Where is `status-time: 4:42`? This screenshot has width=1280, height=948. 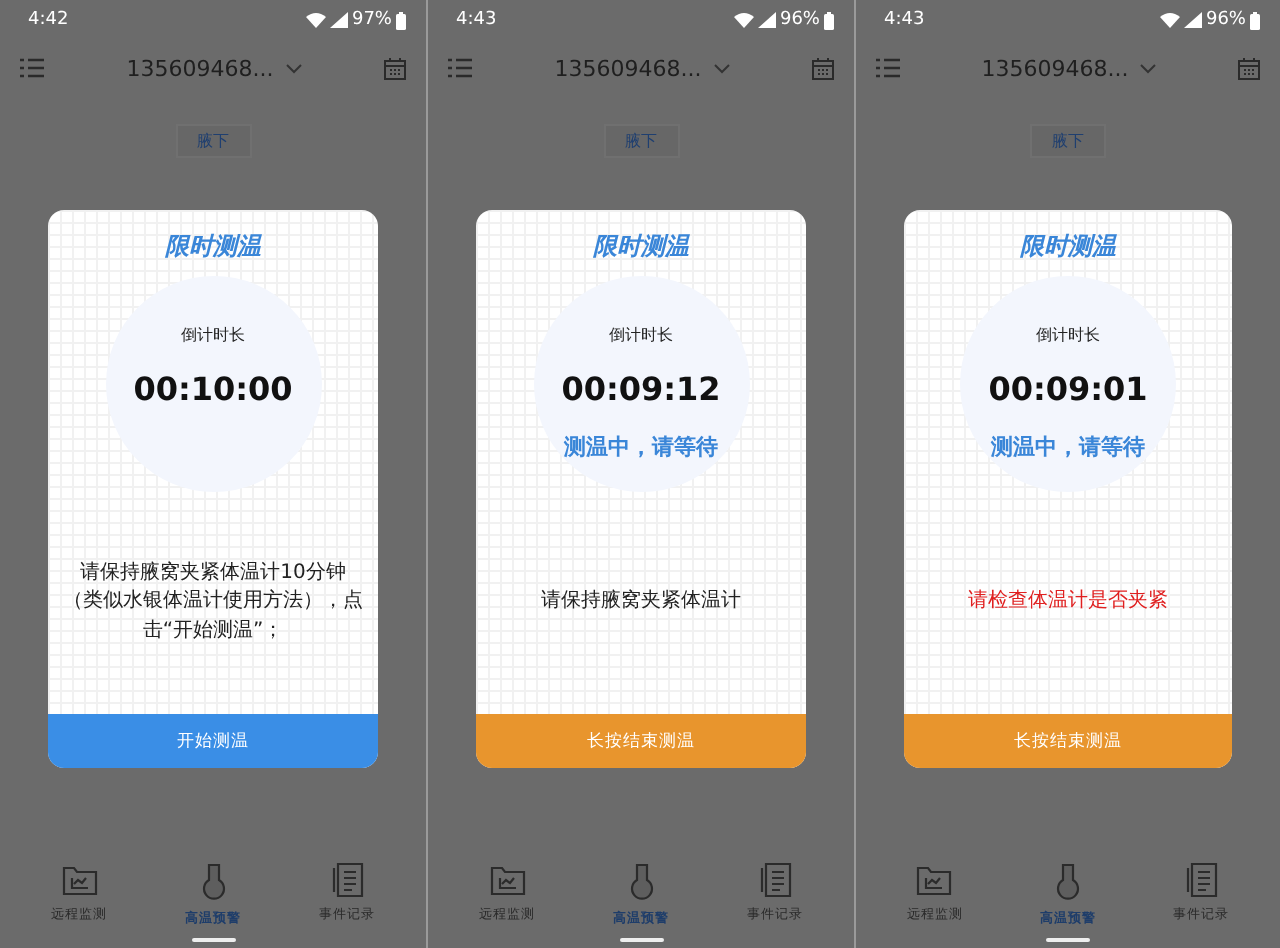 status-time: 4:42 is located at coordinates (48, 20).